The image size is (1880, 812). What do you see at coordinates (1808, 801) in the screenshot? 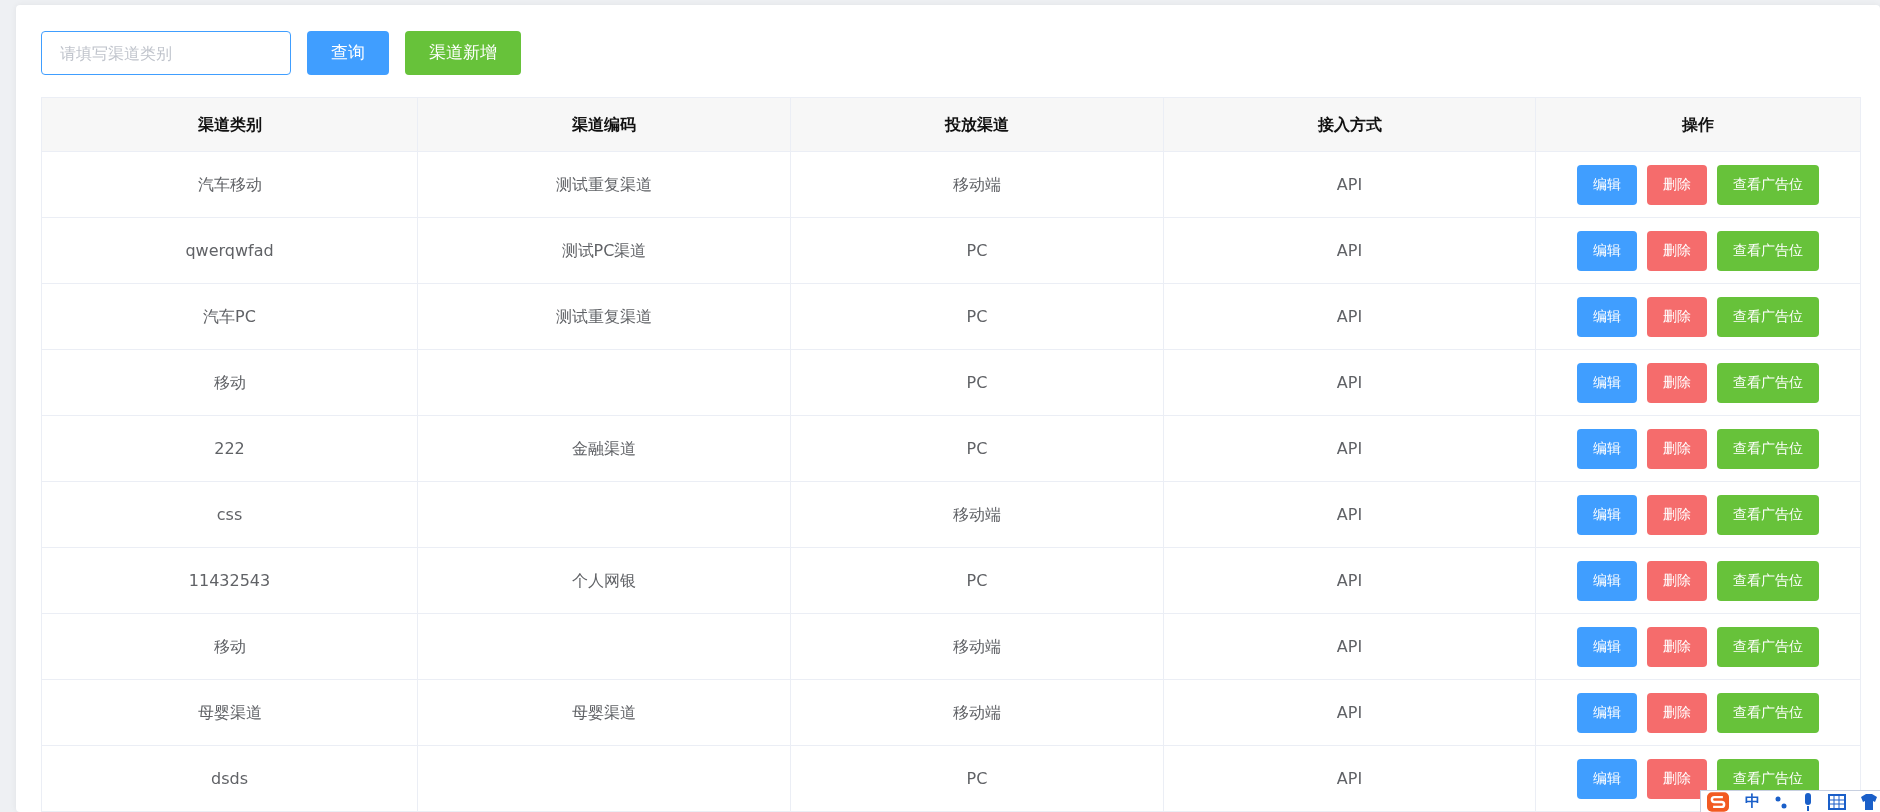
I see `microphone-icon` at bounding box center [1808, 801].